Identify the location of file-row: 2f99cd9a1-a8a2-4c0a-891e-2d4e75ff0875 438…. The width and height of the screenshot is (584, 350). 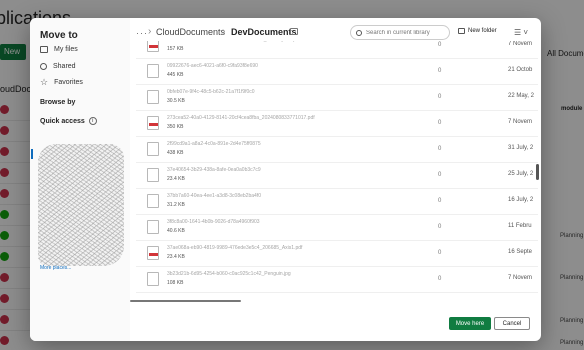
(337, 150).